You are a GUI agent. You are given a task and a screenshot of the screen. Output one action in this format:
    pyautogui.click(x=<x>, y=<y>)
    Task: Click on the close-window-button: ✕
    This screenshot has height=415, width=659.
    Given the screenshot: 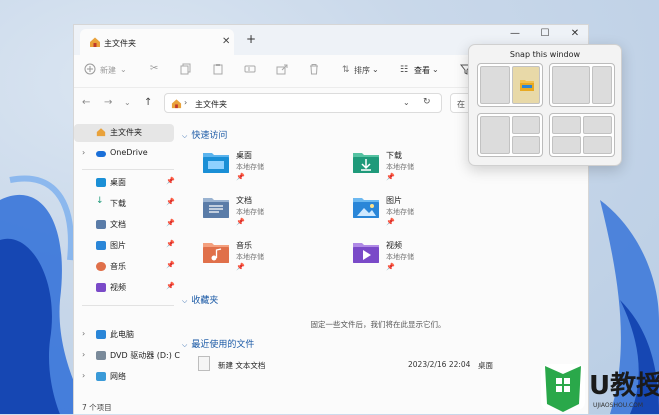 What is the action you would take?
    pyautogui.click(x=575, y=36)
    